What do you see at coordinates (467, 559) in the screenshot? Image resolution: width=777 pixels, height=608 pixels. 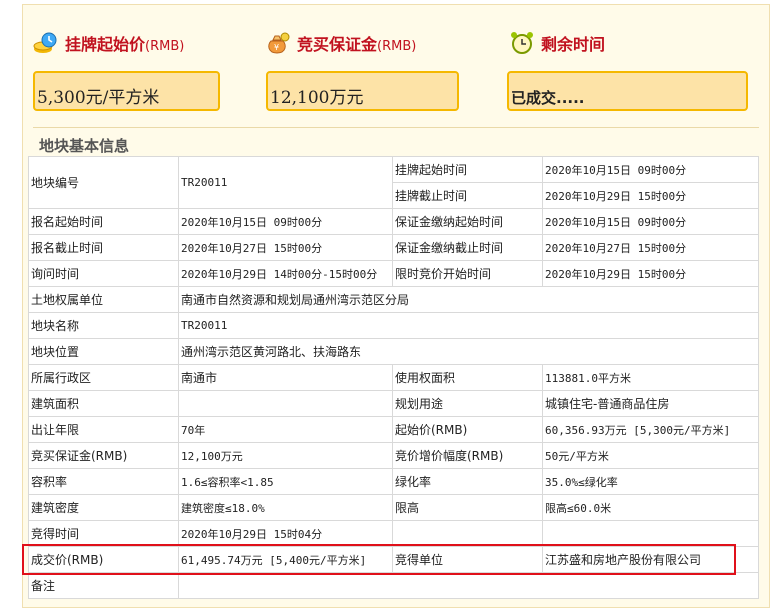 I see `winner-label: 竞得单位` at bounding box center [467, 559].